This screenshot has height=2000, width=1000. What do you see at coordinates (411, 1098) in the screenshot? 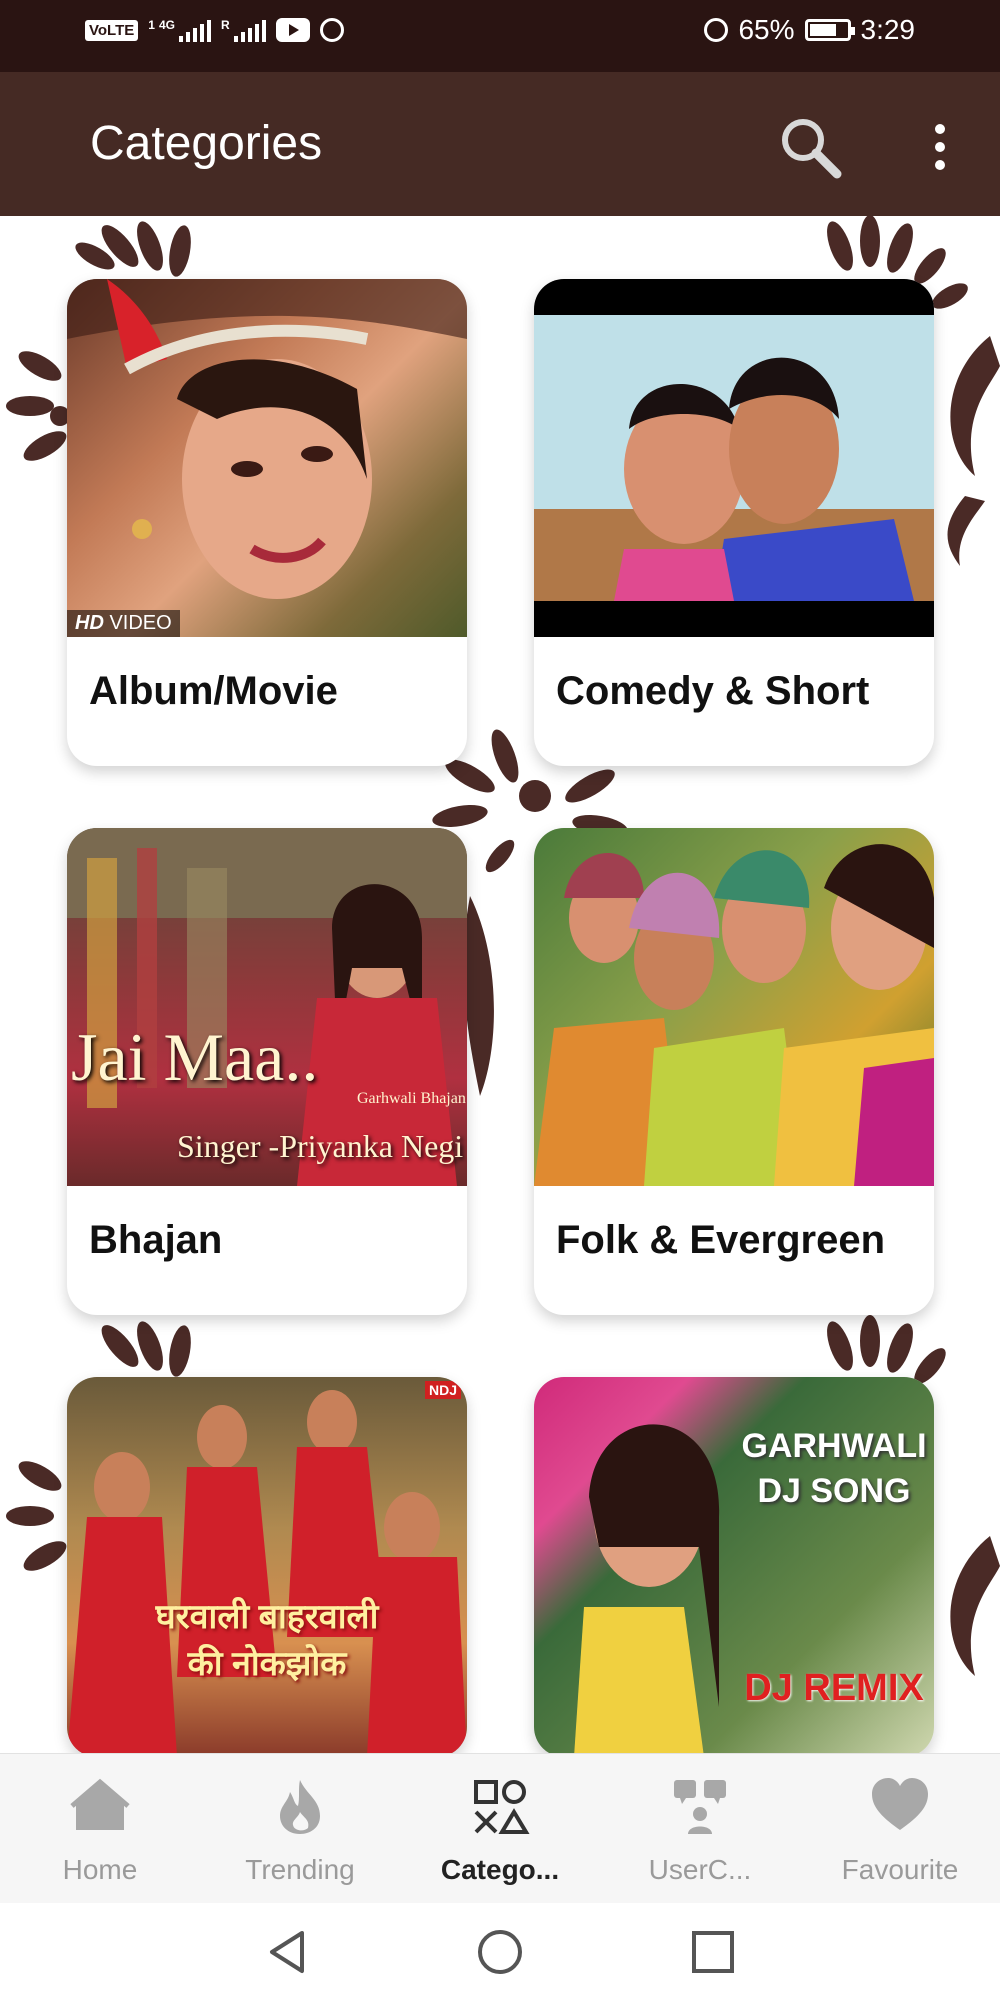
I see `thumbnail-subtitle: Garhwali Bhajan` at bounding box center [411, 1098].